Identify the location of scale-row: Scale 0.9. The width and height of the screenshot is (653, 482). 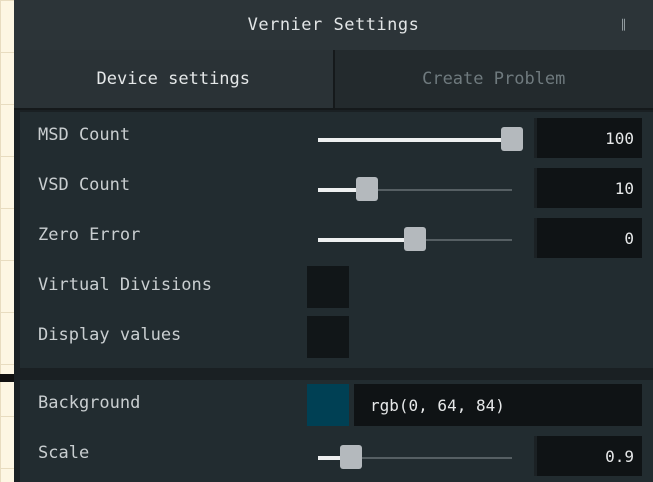
(336, 455).